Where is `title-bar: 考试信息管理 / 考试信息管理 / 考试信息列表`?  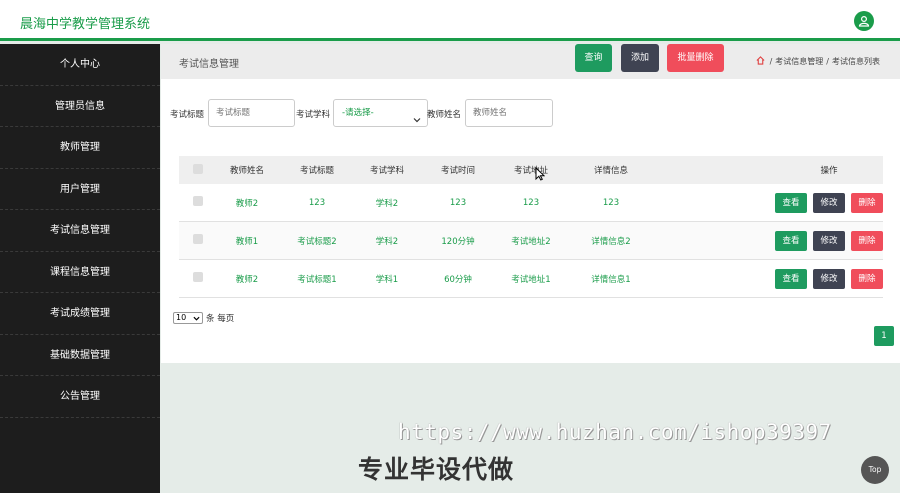 title-bar: 考试信息管理 / 考试信息管理 / 考试信息列表 is located at coordinates (530, 61).